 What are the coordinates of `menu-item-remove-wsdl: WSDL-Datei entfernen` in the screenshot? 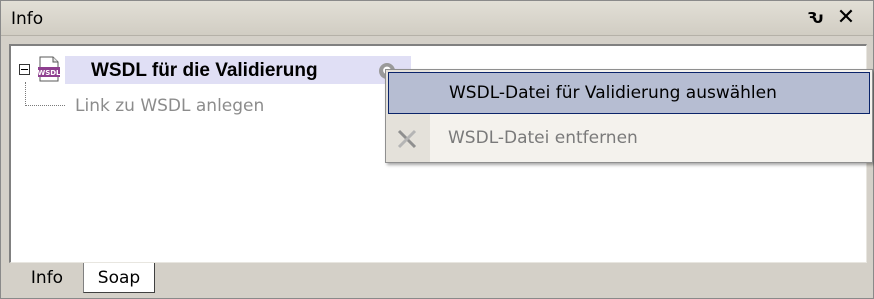 It's located at (629, 139).